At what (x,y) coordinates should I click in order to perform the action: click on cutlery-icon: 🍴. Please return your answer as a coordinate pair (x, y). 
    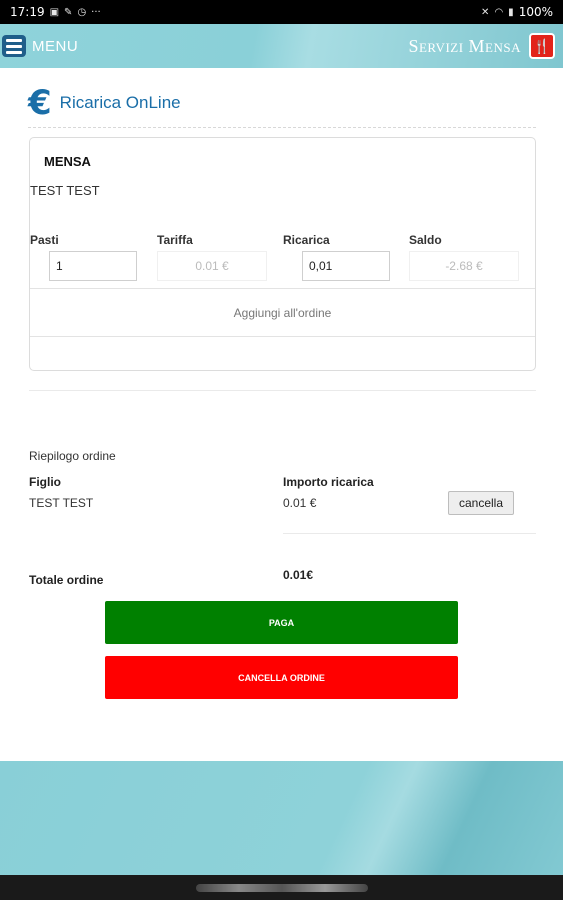
    Looking at the image, I should click on (542, 46).